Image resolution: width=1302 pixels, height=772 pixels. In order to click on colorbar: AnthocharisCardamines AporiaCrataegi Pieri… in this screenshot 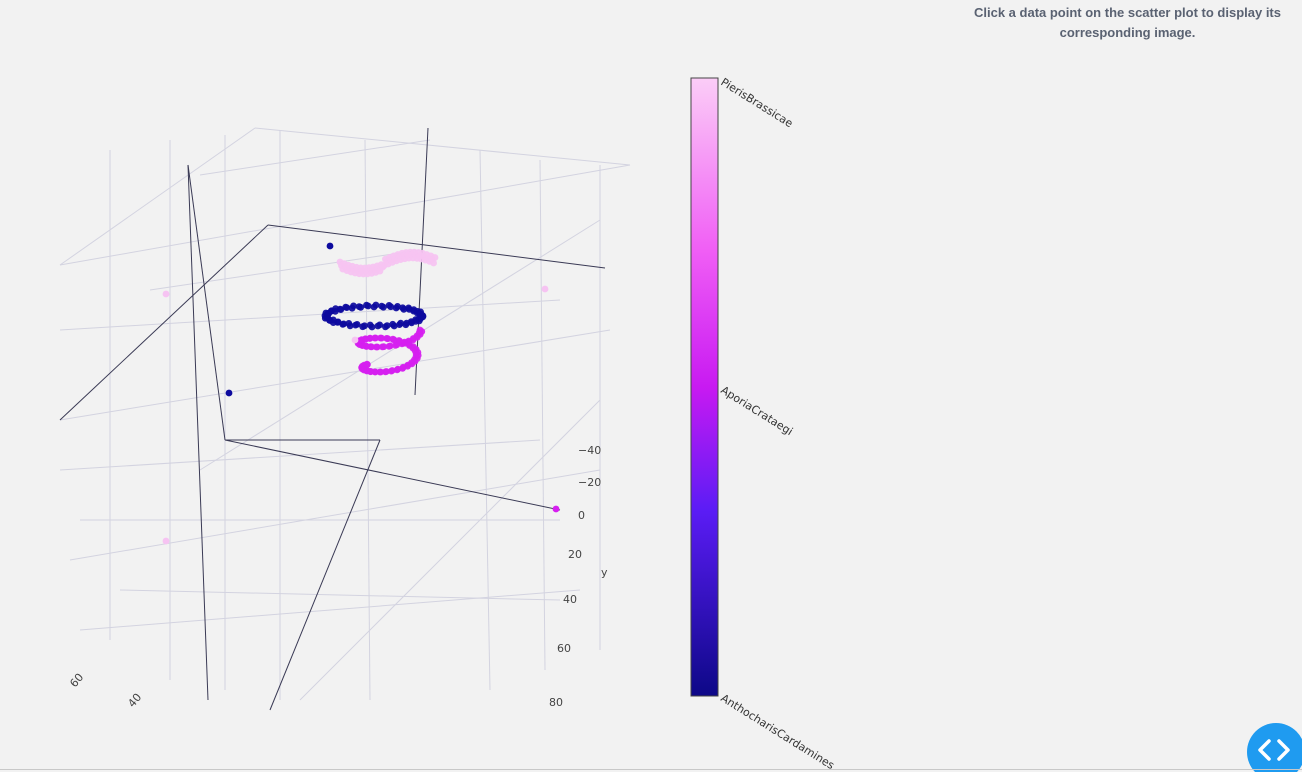, I will do `click(763, 424)`.